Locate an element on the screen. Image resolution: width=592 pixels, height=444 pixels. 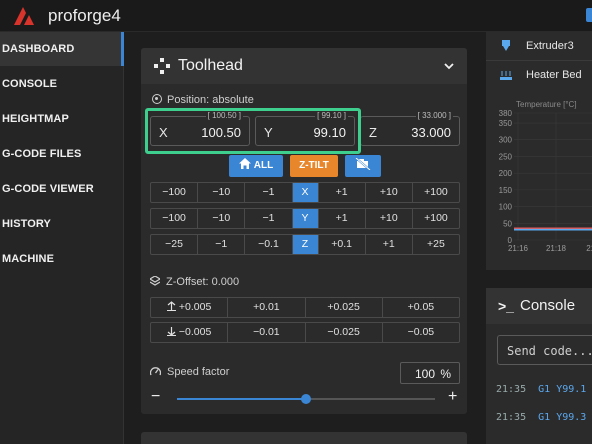
motors-off-button is located at coordinates (363, 166).